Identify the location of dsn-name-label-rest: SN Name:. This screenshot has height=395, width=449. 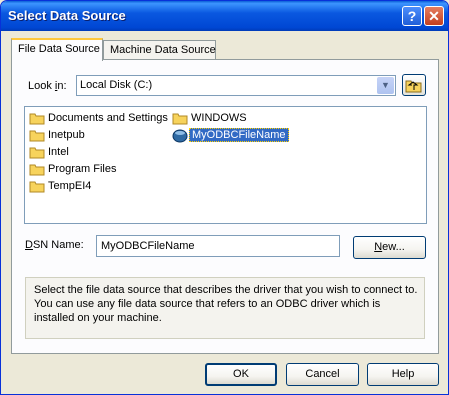
(58, 245).